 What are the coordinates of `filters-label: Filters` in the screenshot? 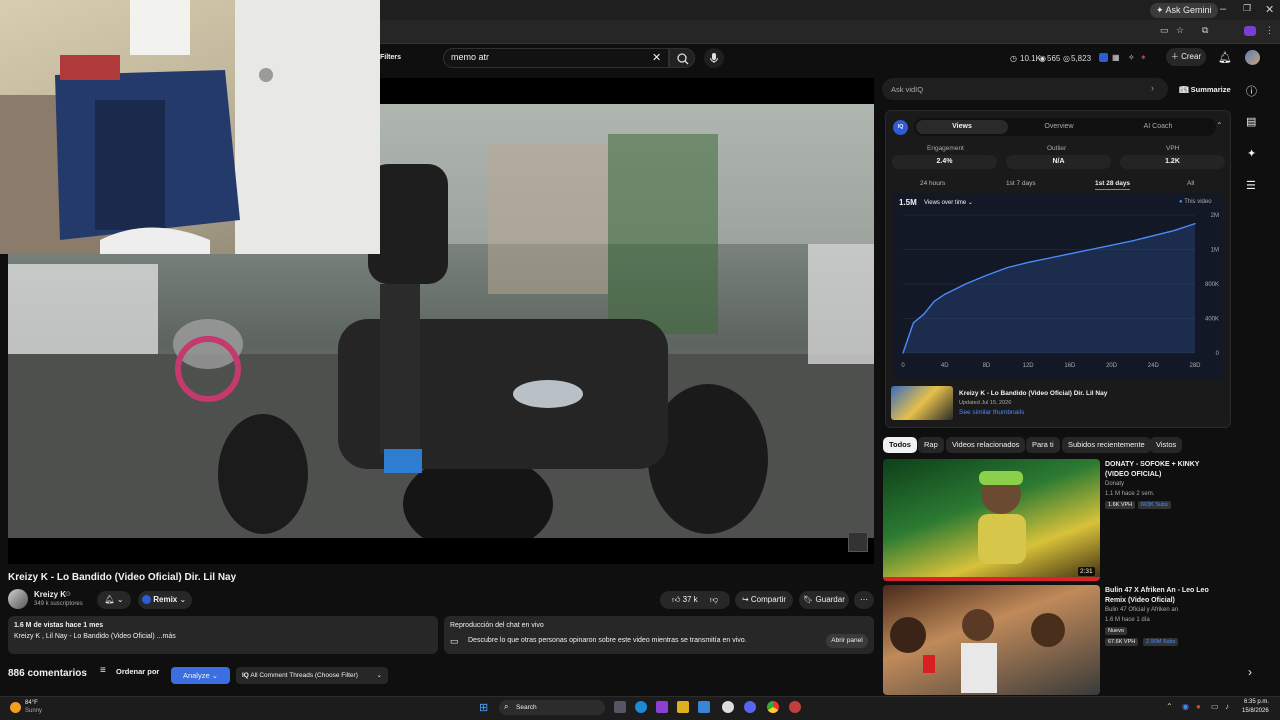 It's located at (390, 57).